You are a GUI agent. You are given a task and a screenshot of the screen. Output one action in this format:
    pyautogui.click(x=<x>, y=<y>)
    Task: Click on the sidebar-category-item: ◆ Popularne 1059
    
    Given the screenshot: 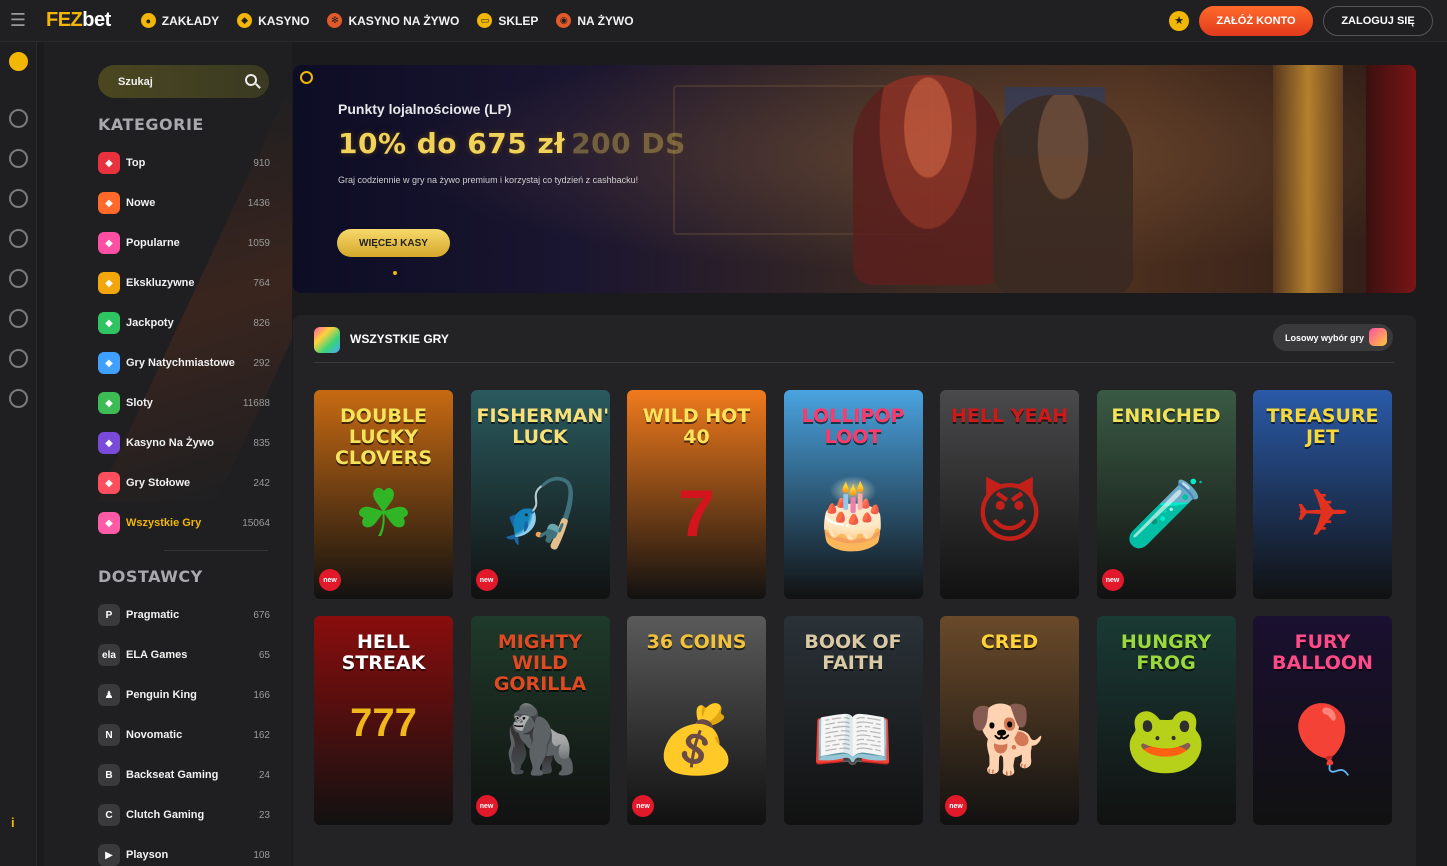 What is the action you would take?
    pyautogui.click(x=184, y=243)
    